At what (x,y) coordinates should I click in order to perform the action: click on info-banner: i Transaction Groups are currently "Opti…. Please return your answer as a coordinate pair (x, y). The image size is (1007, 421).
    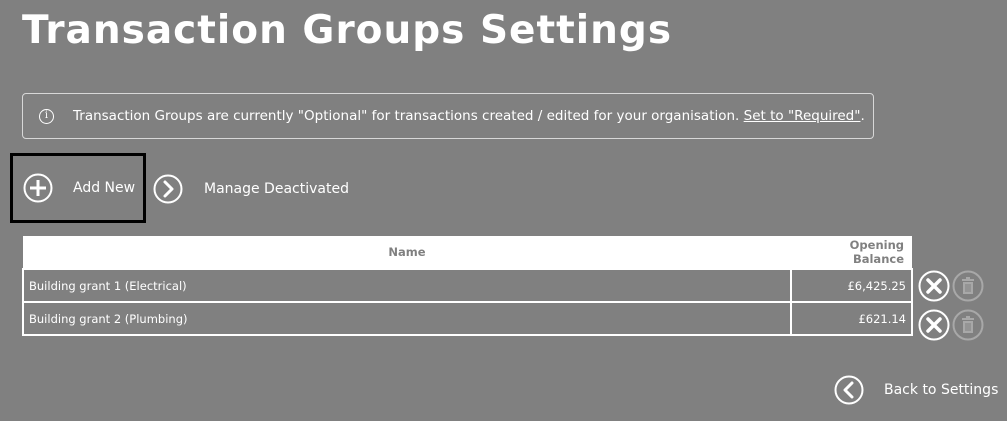
    Looking at the image, I should click on (448, 116).